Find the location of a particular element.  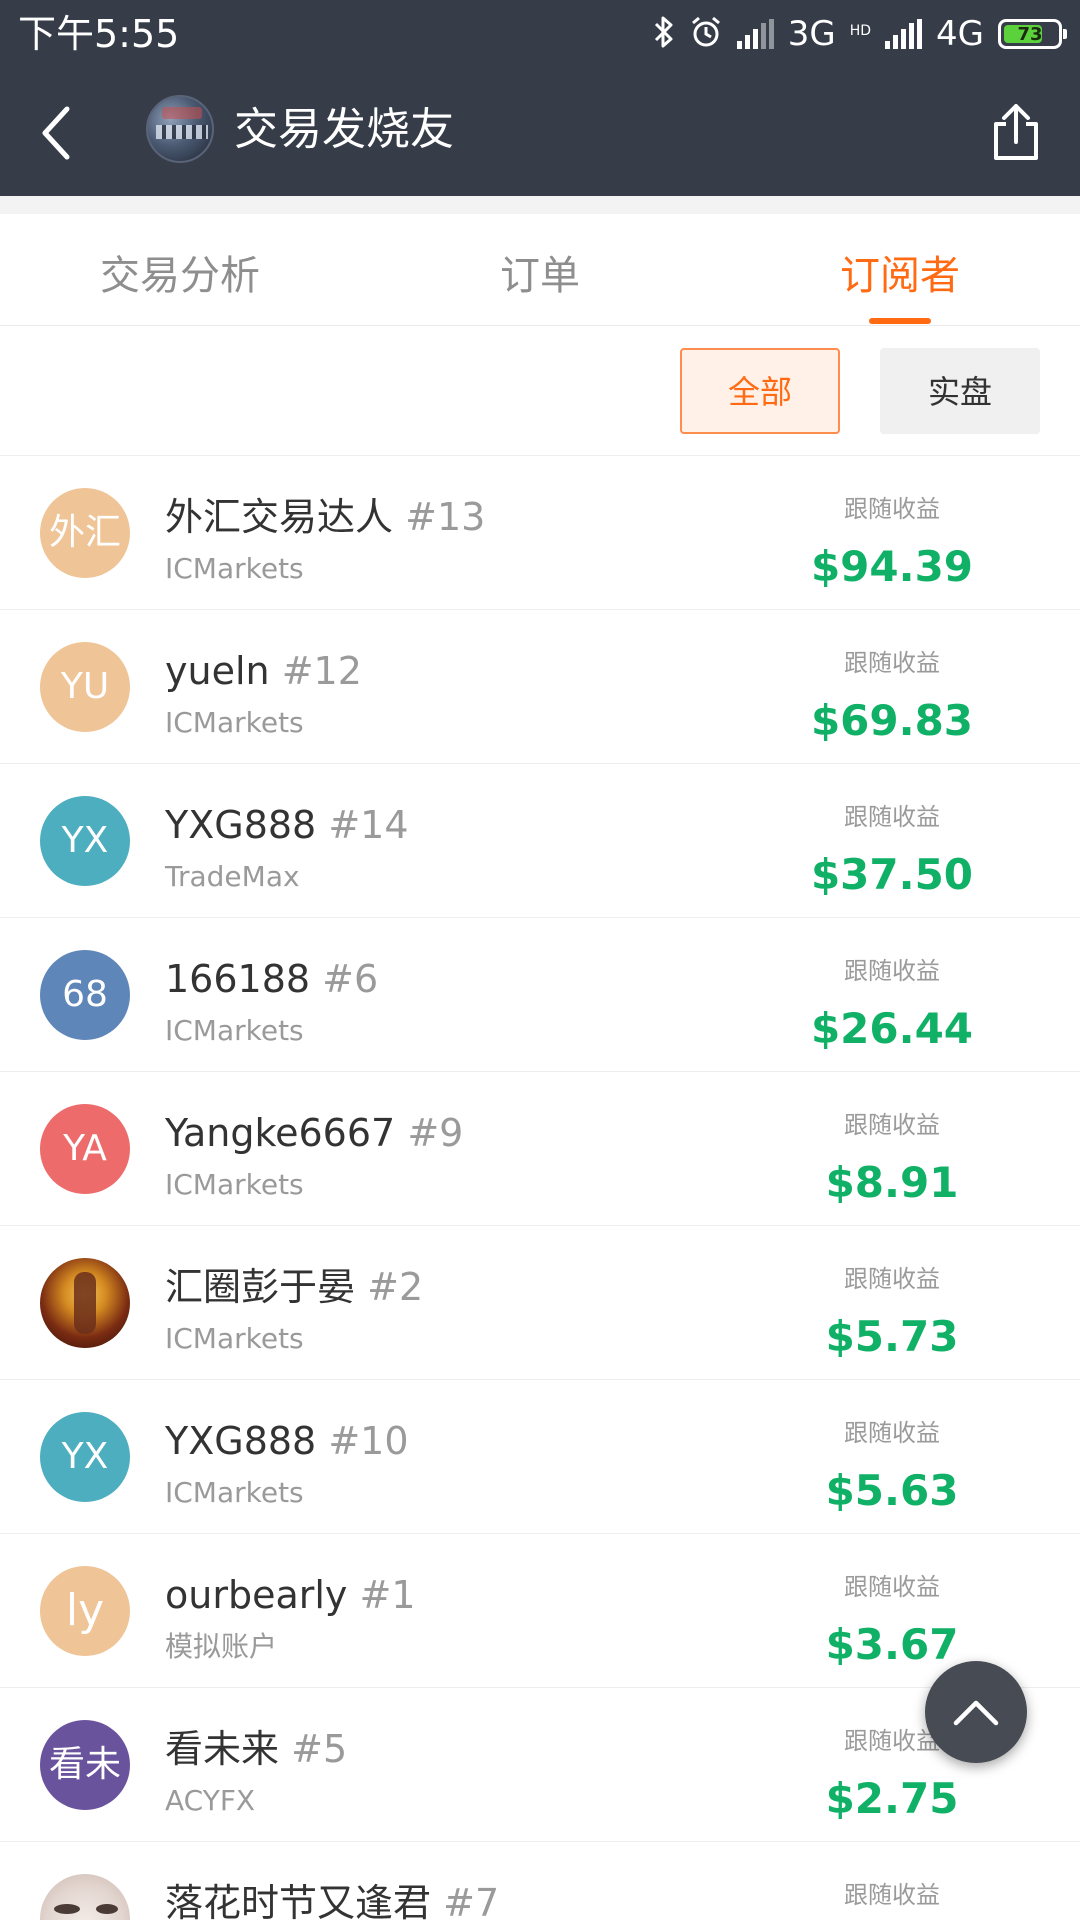

chevron-up-icon is located at coordinates (976, 1713).